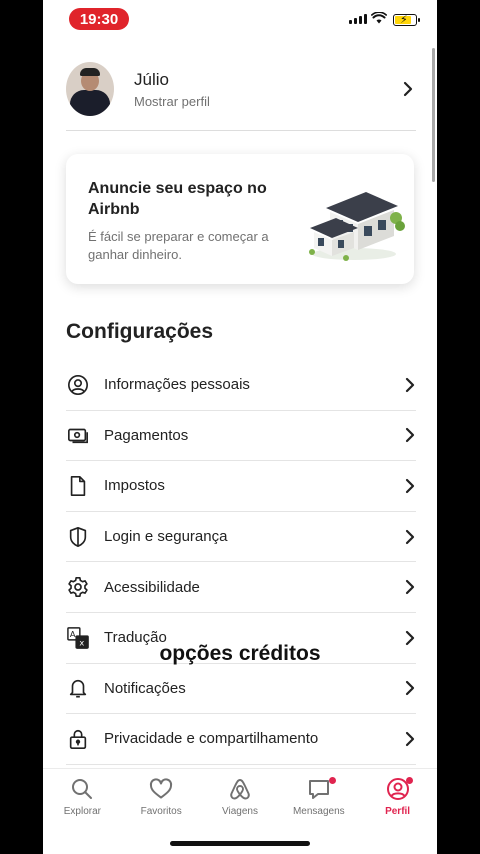 This screenshot has width=480, height=854. What do you see at coordinates (78, 739) in the screenshot?
I see `lock-icon` at bounding box center [78, 739].